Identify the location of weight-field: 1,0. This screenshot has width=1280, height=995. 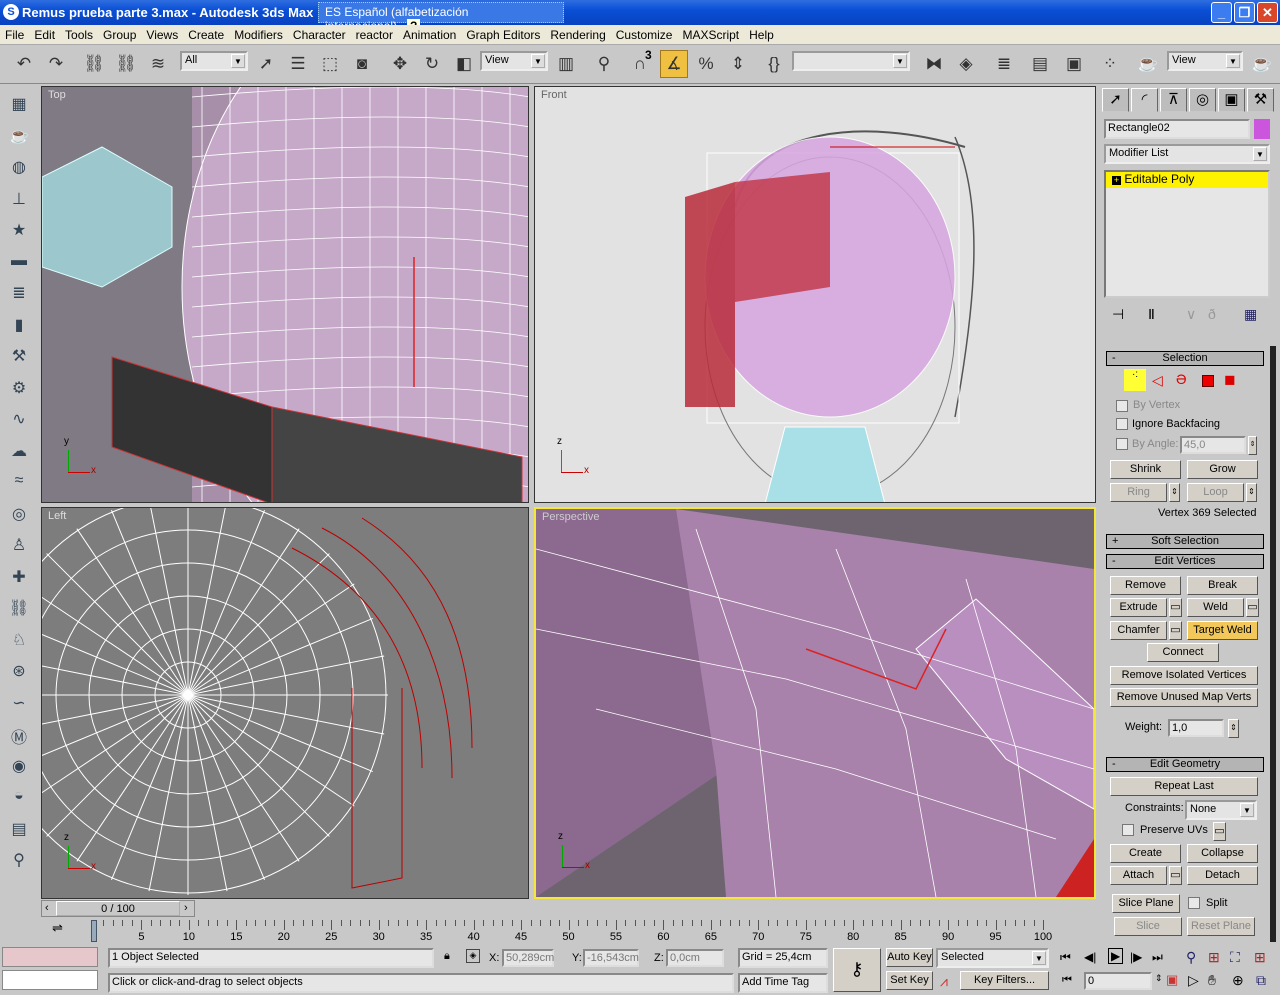
(1196, 728).